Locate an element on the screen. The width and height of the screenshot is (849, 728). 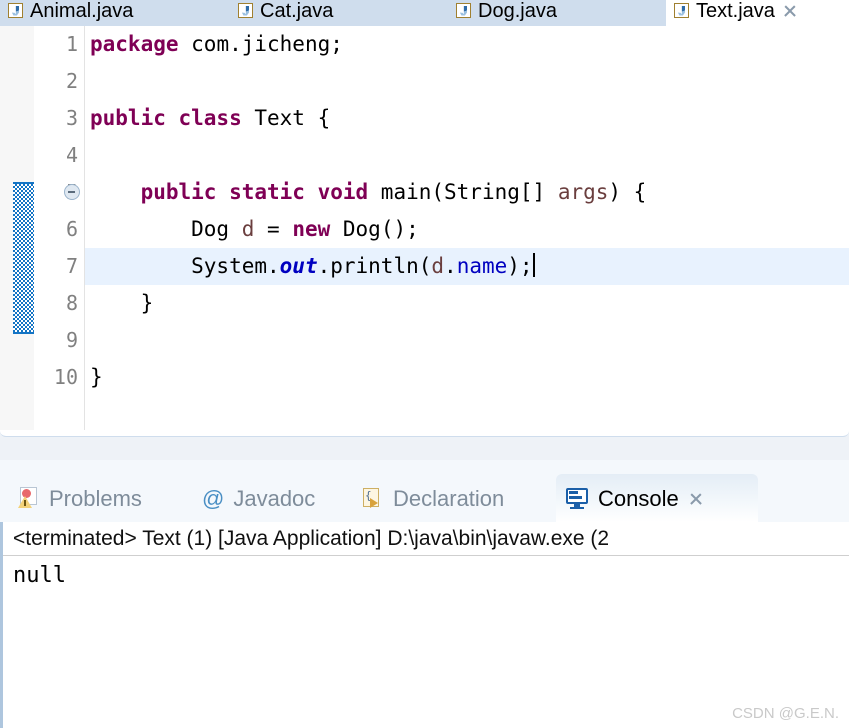
collapse-fold-icon is located at coordinates (72, 192).